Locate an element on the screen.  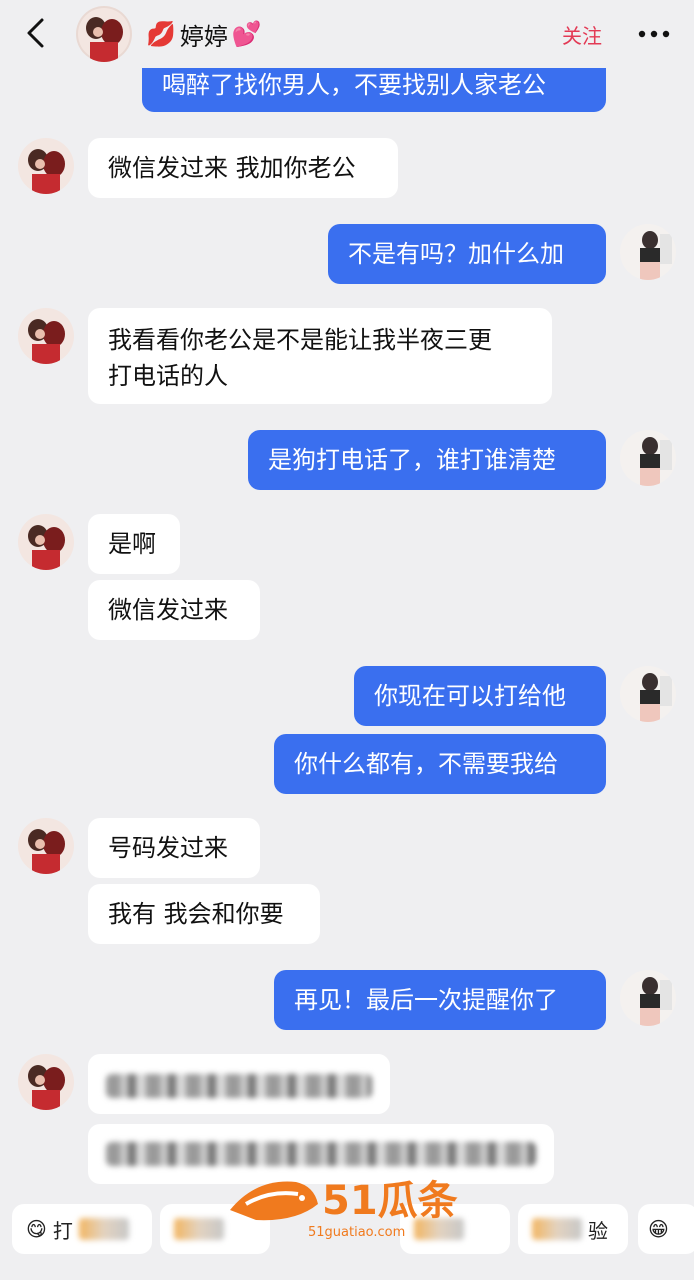
watermark-url: 51guatiao.com is located at coordinates (356, 1232).